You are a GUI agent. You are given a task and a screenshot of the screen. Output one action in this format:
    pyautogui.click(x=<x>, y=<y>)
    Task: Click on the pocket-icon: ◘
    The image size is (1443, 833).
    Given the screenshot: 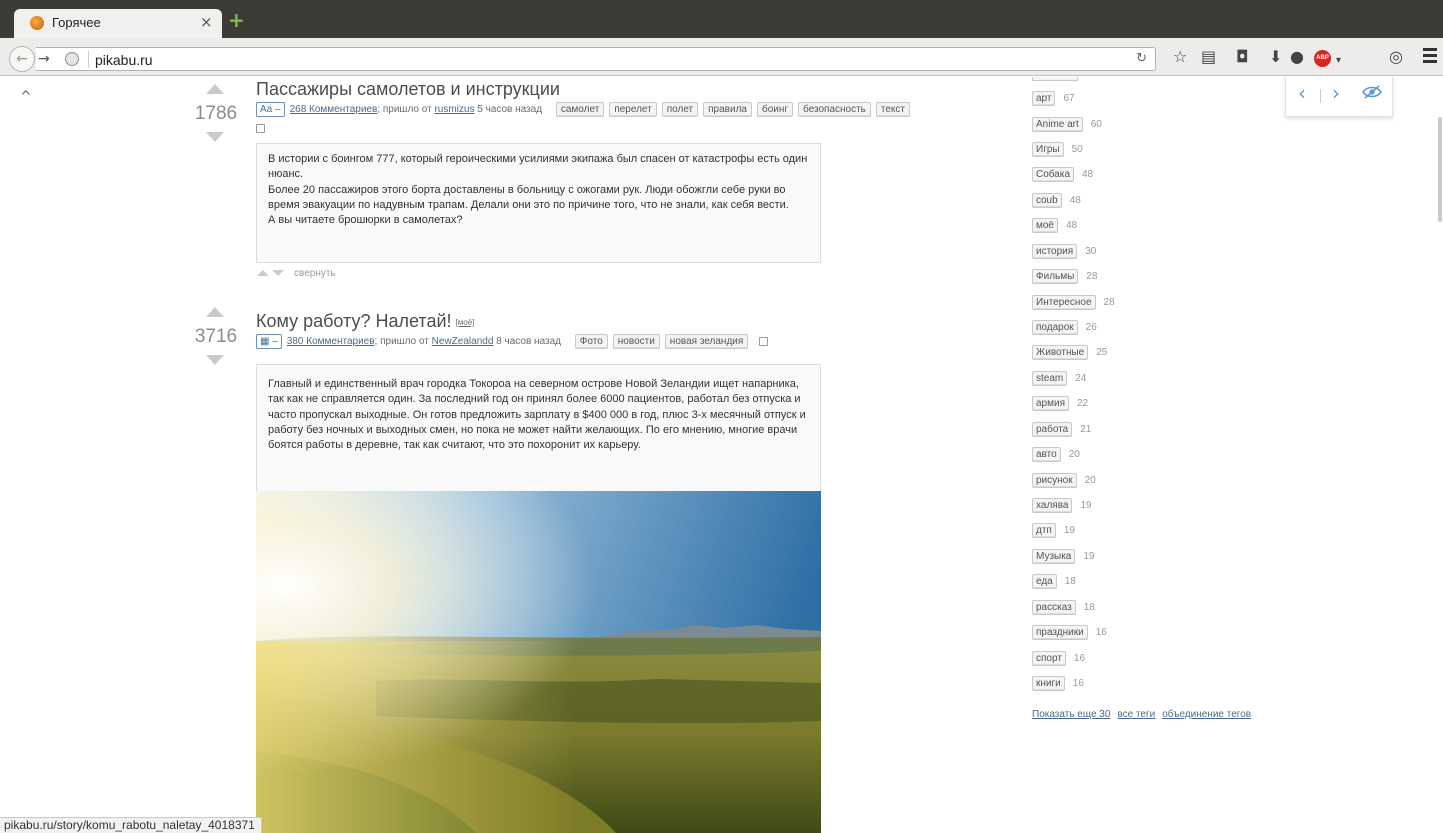 What is the action you would take?
    pyautogui.click(x=1242, y=57)
    